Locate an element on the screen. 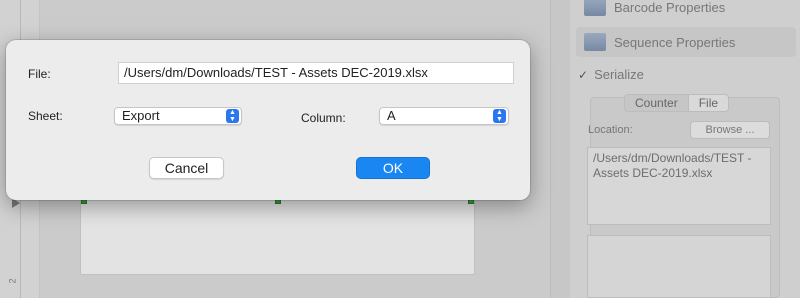 The height and width of the screenshot is (298, 800). checkmark-icon: ✓ is located at coordinates (583, 74).